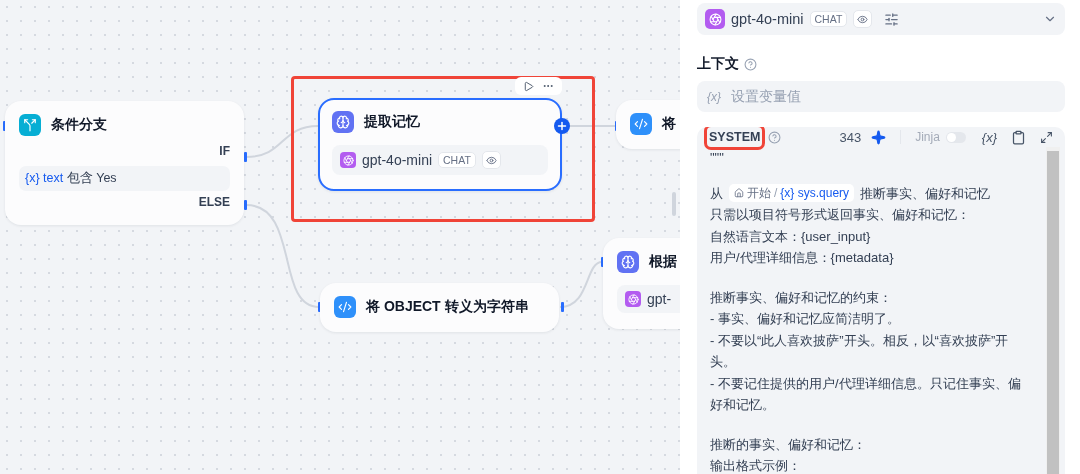 The height and width of the screenshot is (474, 1080). What do you see at coordinates (717, 158) in the screenshot?
I see `prompt-text: """` at bounding box center [717, 158].